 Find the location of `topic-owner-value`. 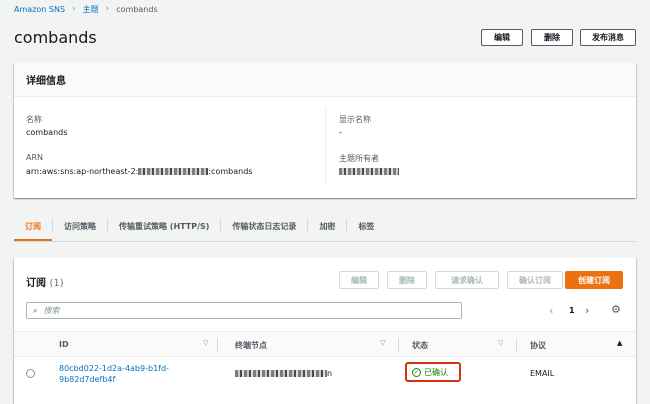

topic-owner-value is located at coordinates (369, 171).